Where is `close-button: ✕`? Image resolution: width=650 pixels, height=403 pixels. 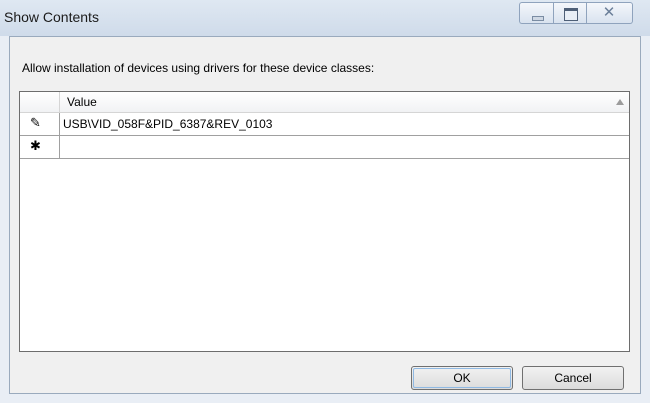
close-button: ✕ is located at coordinates (610, 13).